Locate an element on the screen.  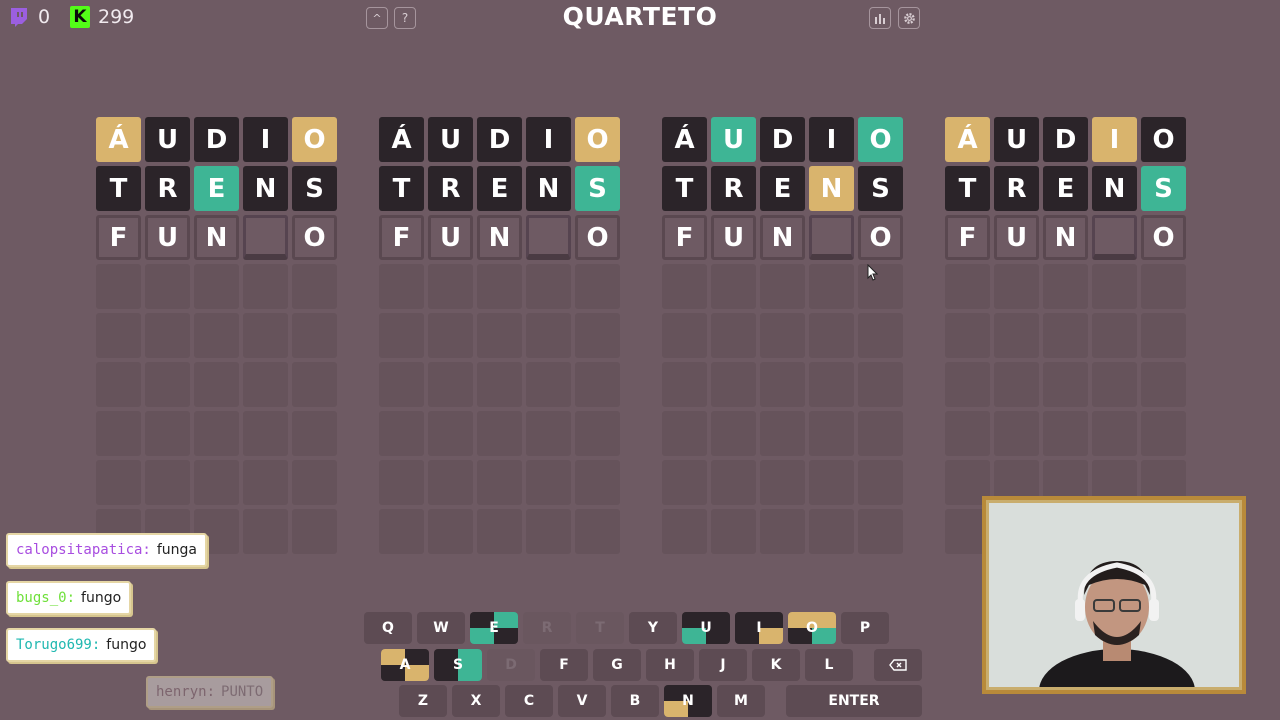
backspace-button is located at coordinates (898, 665).